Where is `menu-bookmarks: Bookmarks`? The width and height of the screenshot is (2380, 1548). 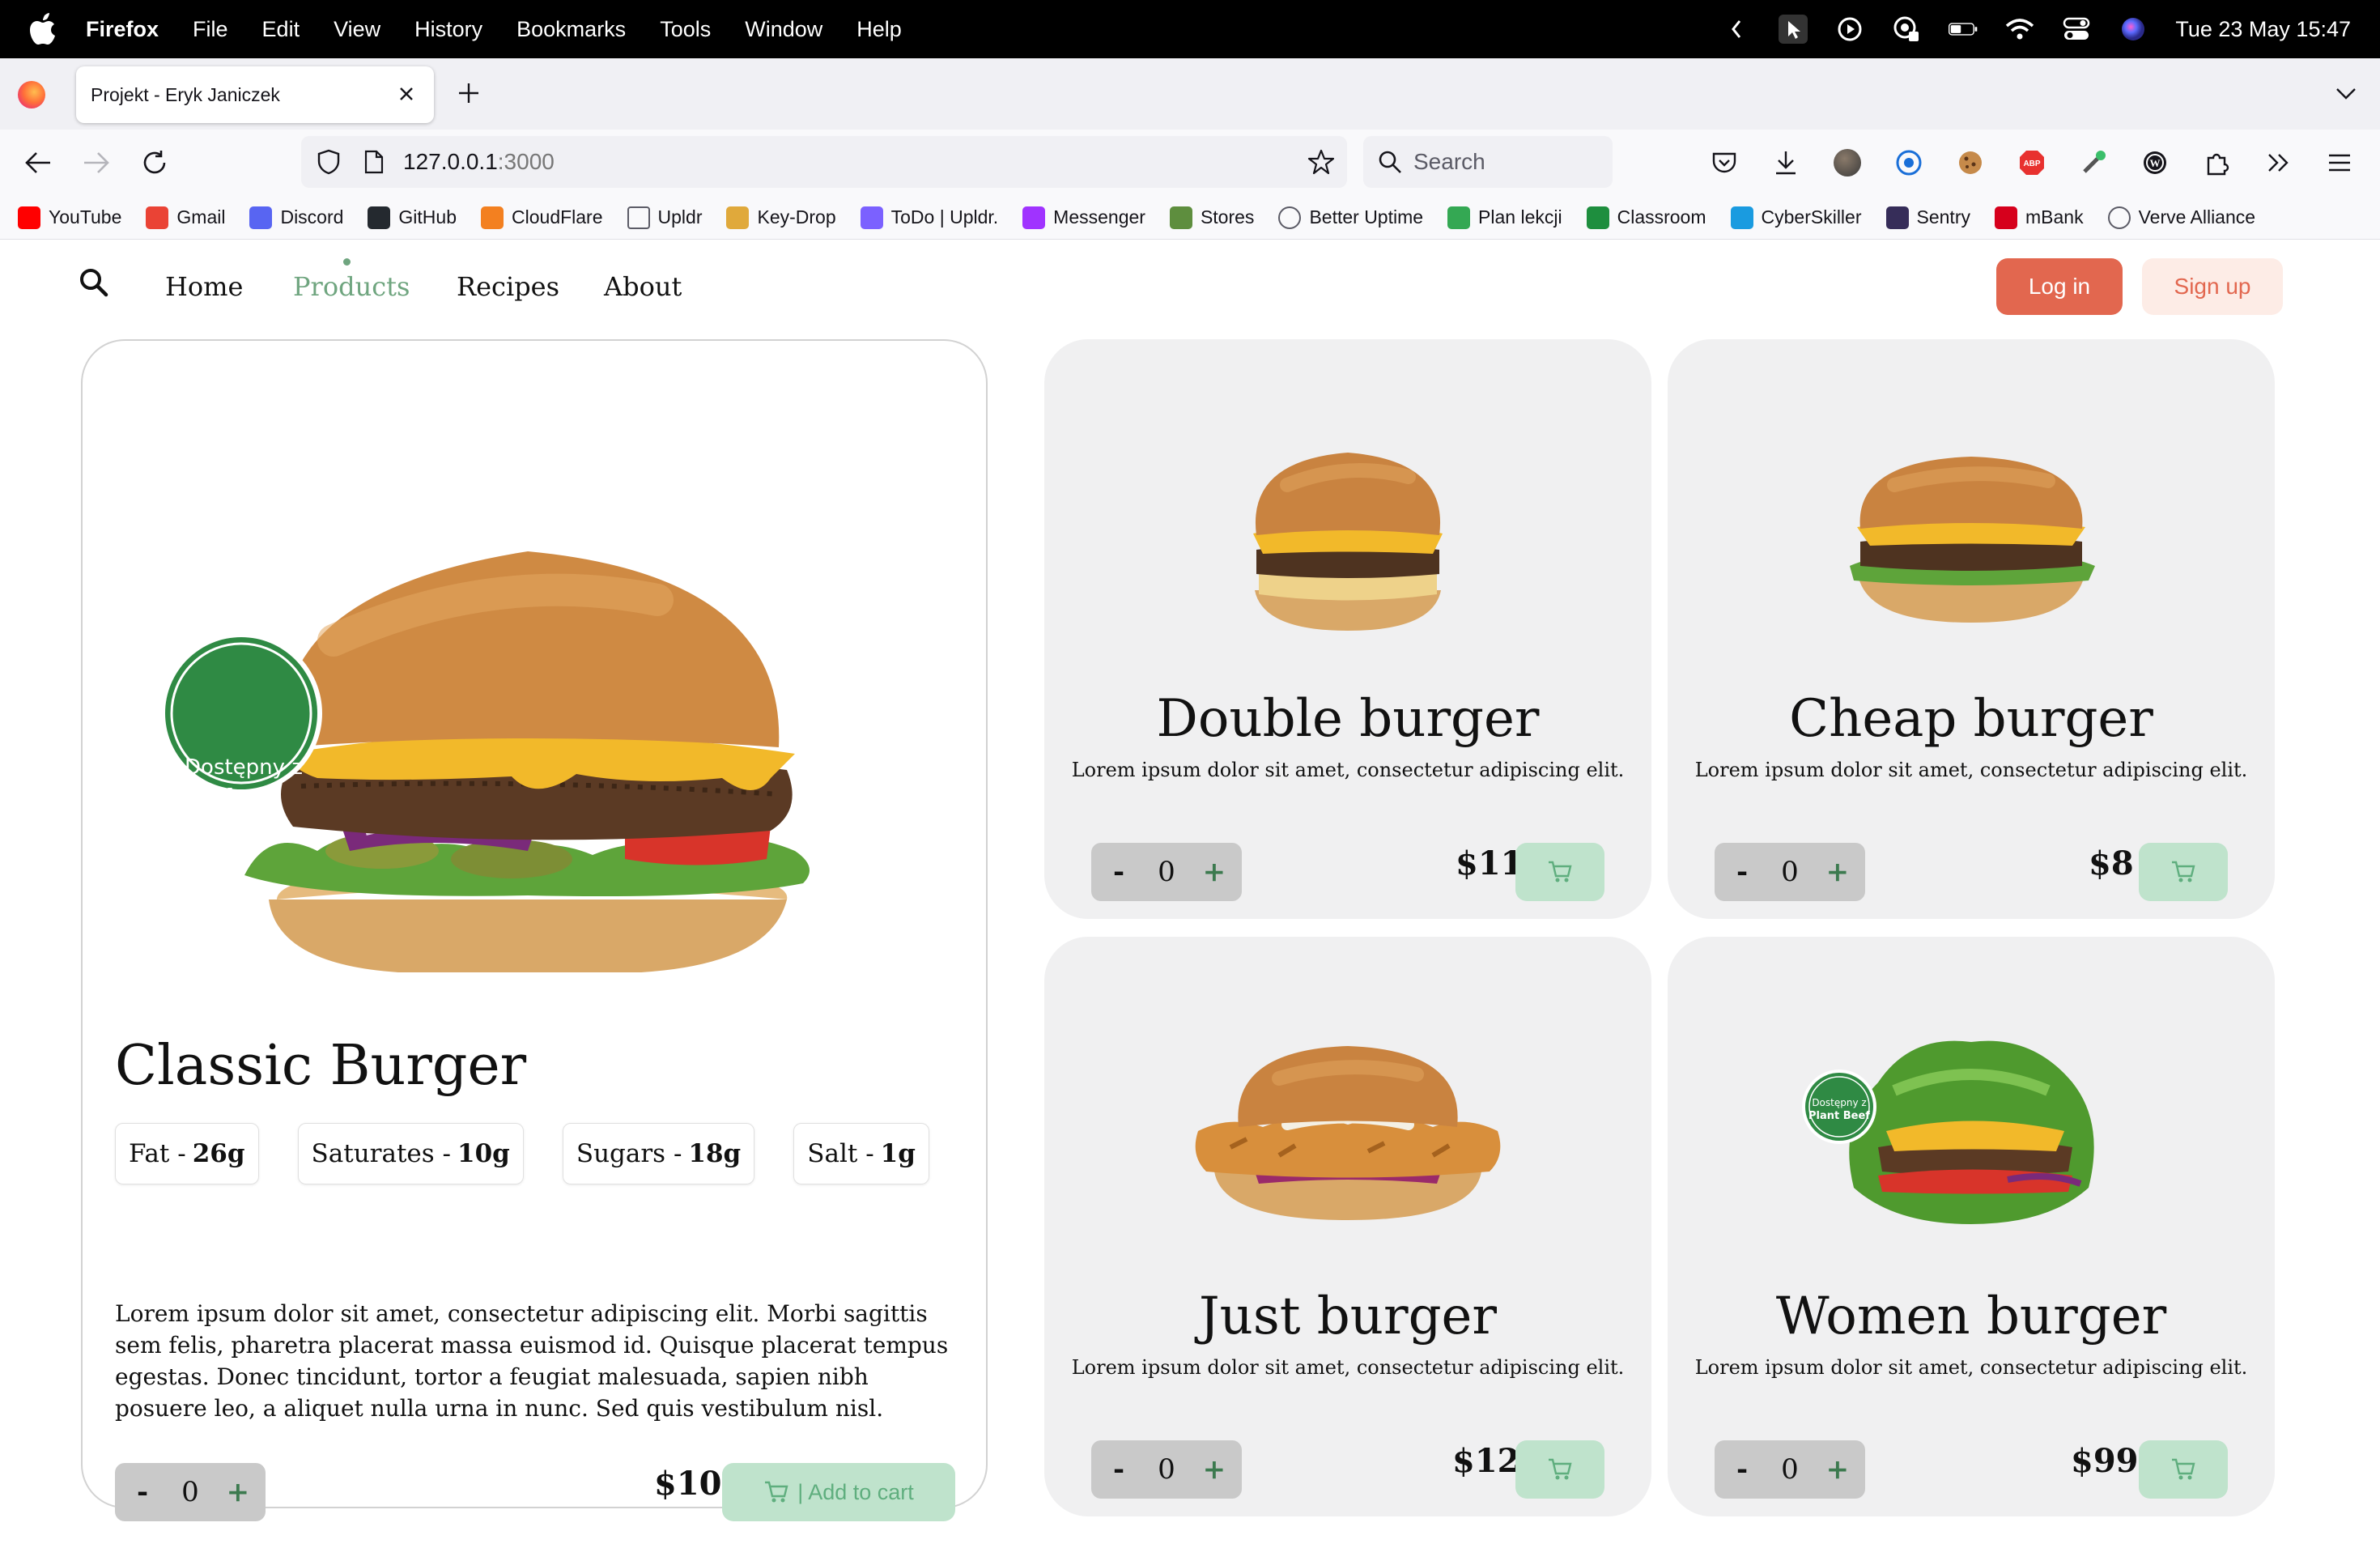 menu-bookmarks: Bookmarks is located at coordinates (571, 29).